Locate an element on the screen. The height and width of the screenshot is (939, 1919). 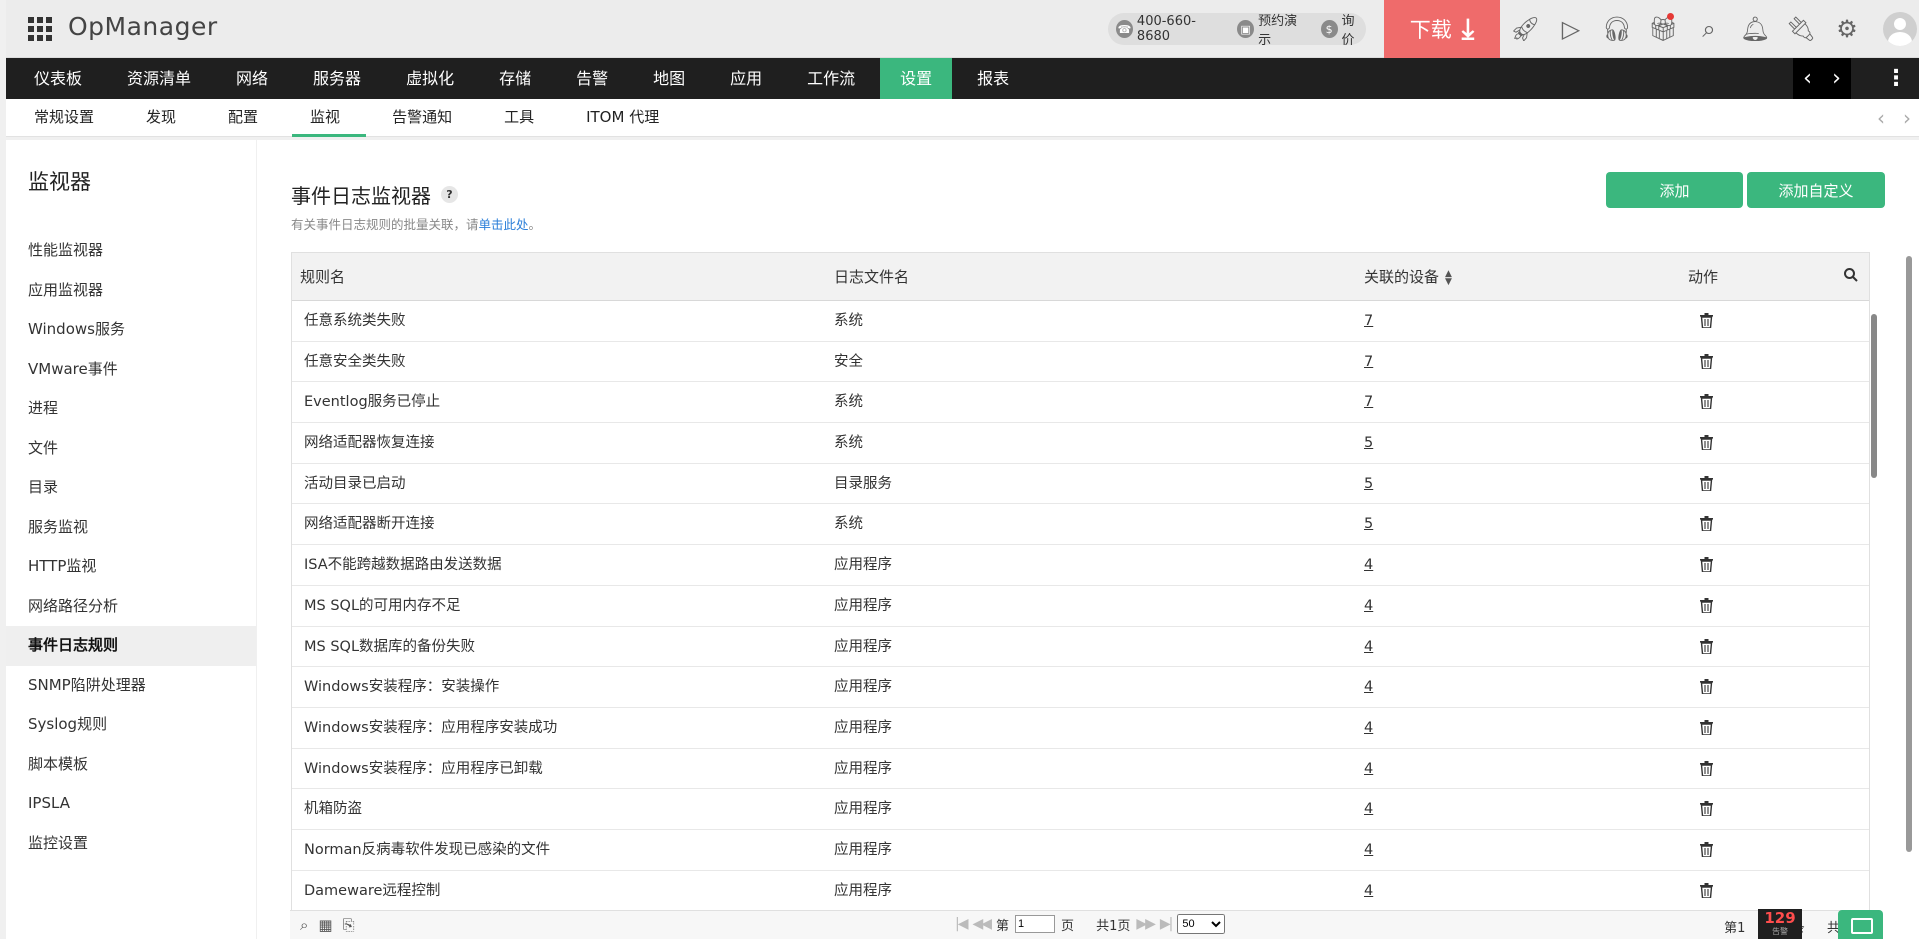
table-row: ISA不能跨越数据路由发送数据 应用程序 4 is located at coordinates (1080, 565).